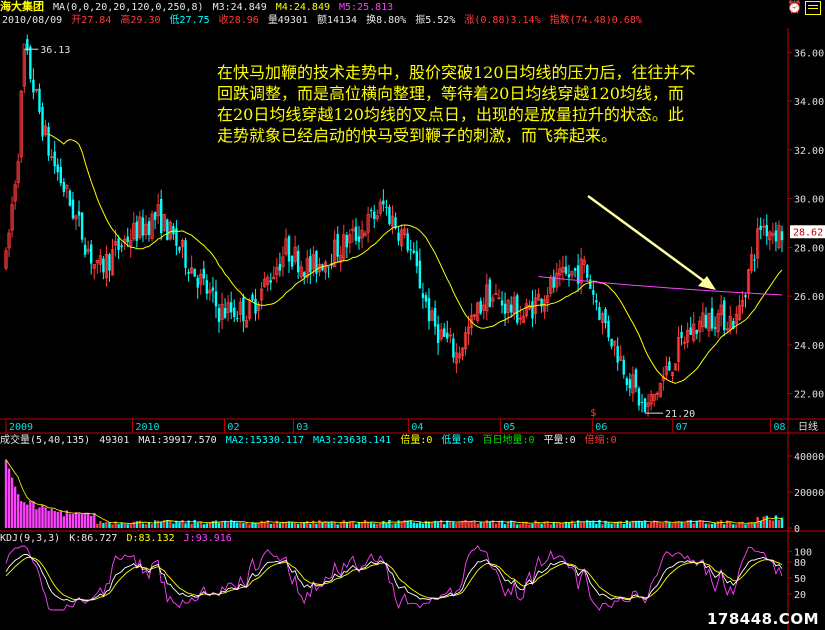  Describe the element at coordinates (416, 440) in the screenshot. I see `volume-bei: 倍量:0` at that location.